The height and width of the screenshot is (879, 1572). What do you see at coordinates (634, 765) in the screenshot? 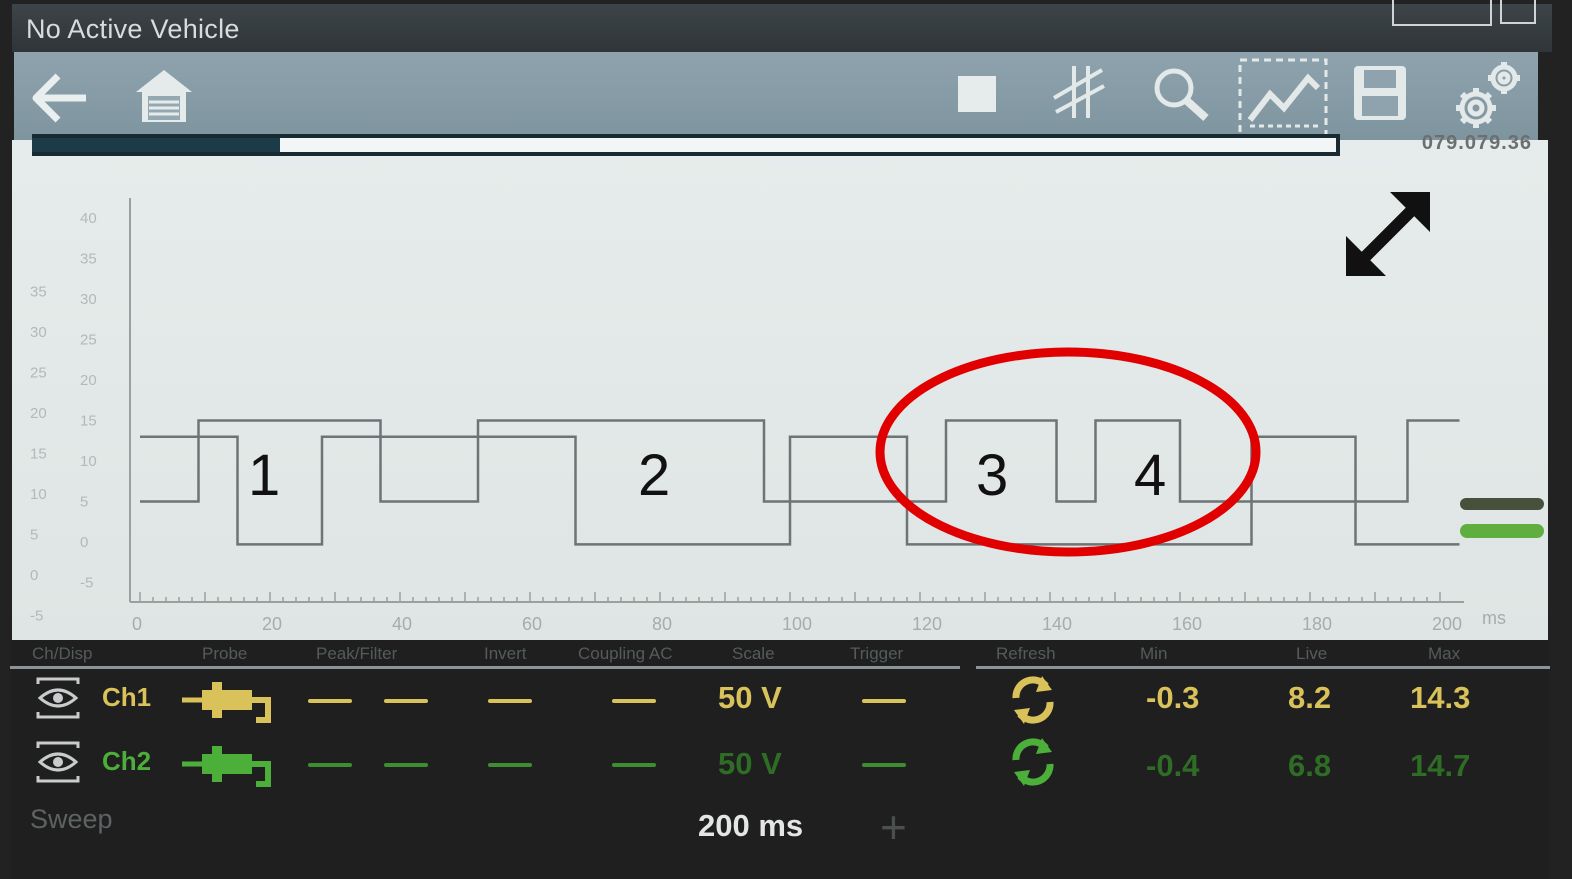
I see `ch2-coupling-value` at bounding box center [634, 765].